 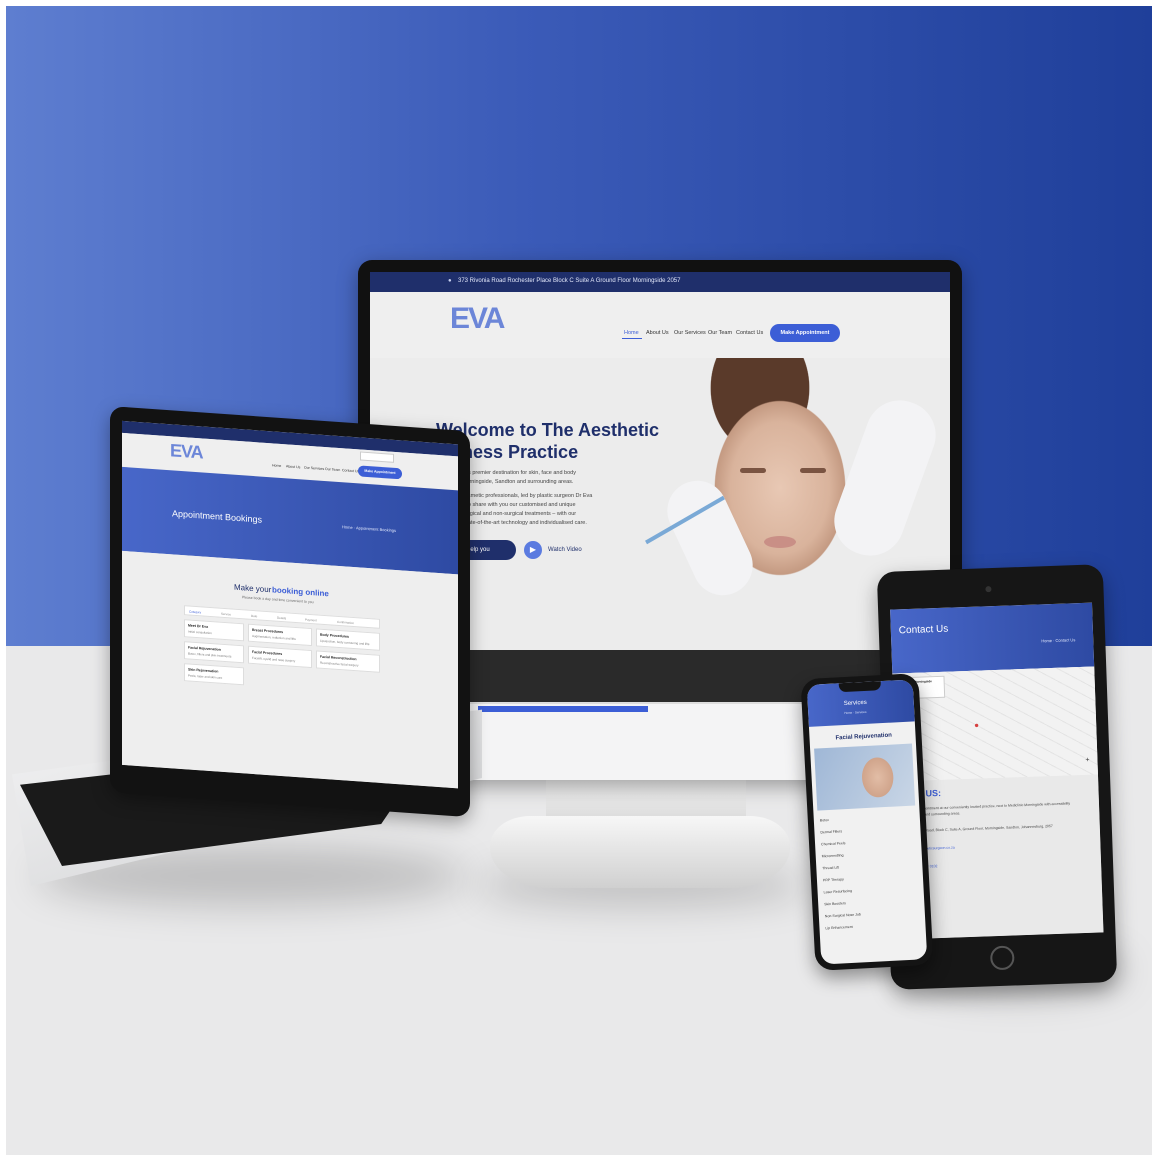 I want to click on hero-title-line2: llness Practice, so click(x=515, y=452).